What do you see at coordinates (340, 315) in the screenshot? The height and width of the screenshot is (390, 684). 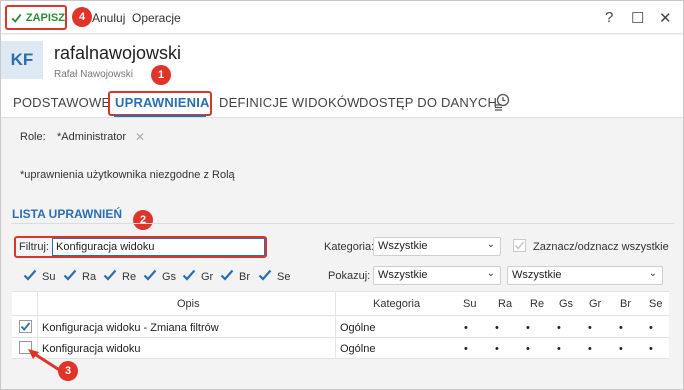 I see `table-header-divider` at bounding box center [340, 315].